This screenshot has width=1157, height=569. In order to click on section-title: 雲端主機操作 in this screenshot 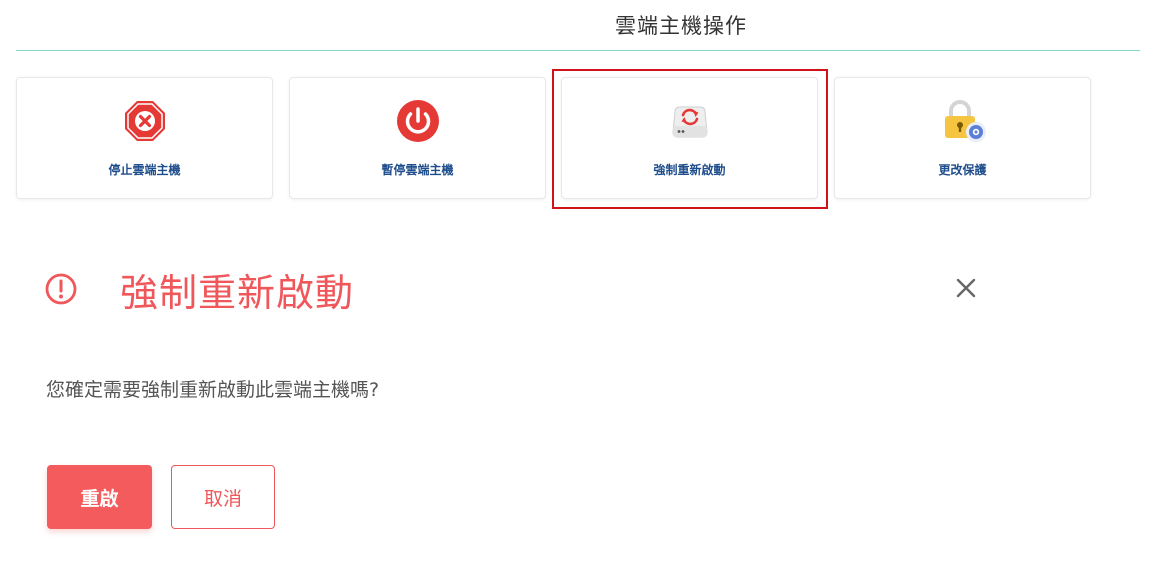, I will do `click(681, 26)`.